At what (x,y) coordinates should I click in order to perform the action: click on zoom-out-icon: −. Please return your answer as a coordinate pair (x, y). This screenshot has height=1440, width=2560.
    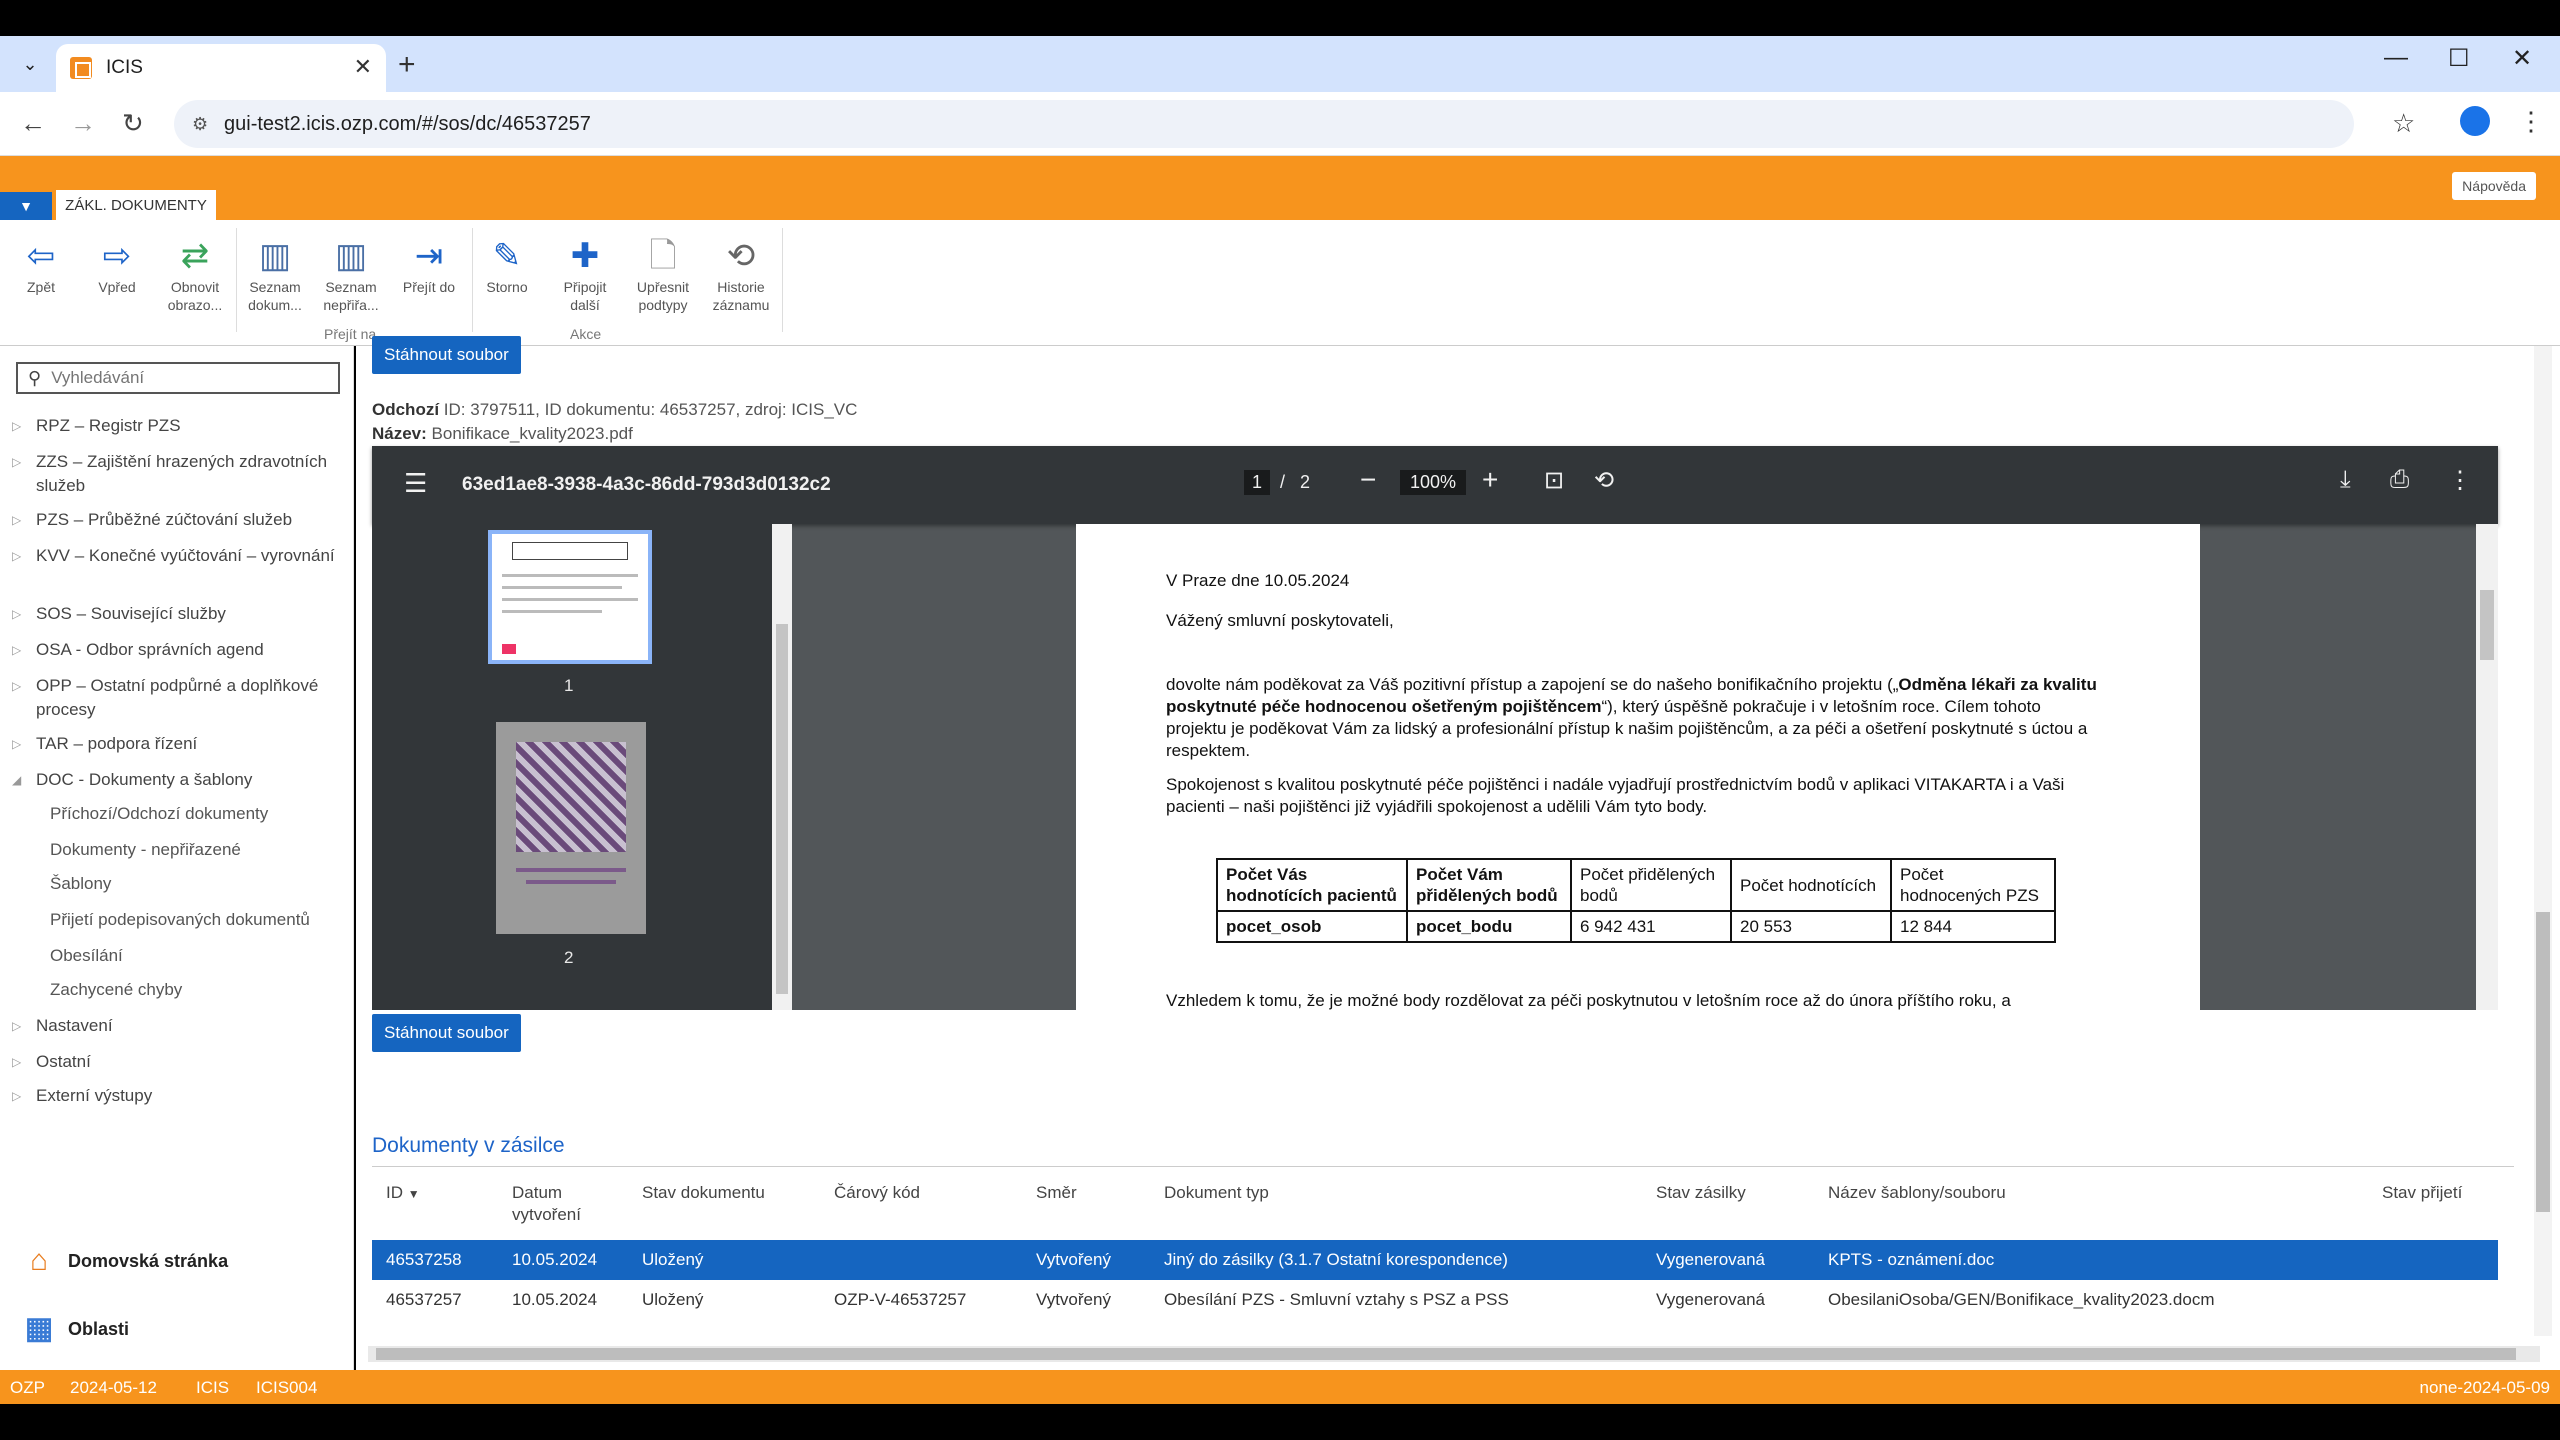
    Looking at the image, I should click on (1368, 480).